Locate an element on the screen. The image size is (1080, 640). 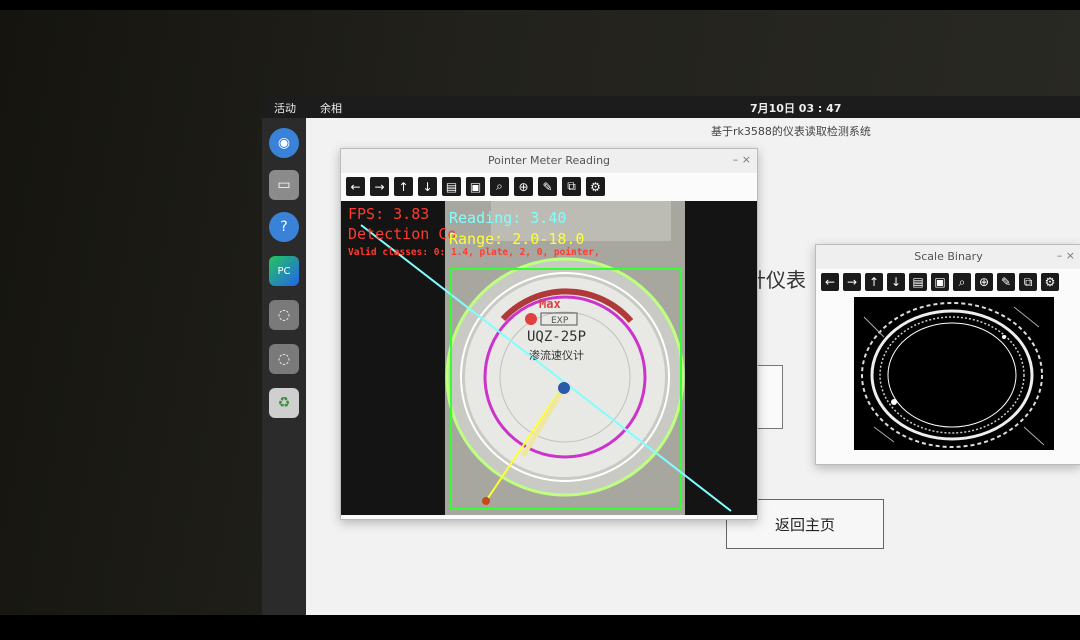
range-label: Range: 2.0-18.0 is located at coordinates (517, 239).